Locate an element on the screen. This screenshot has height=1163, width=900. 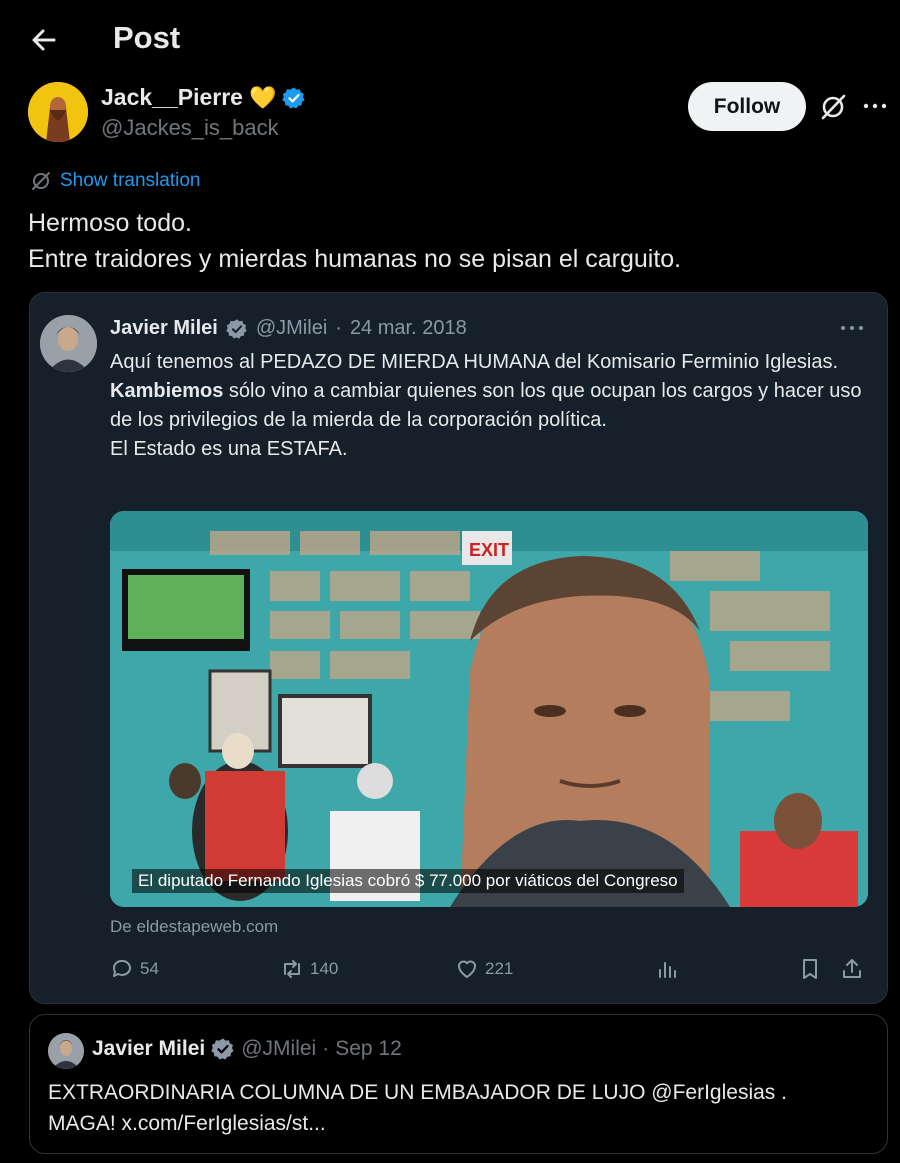
share-icon is located at coordinates (852, 968).